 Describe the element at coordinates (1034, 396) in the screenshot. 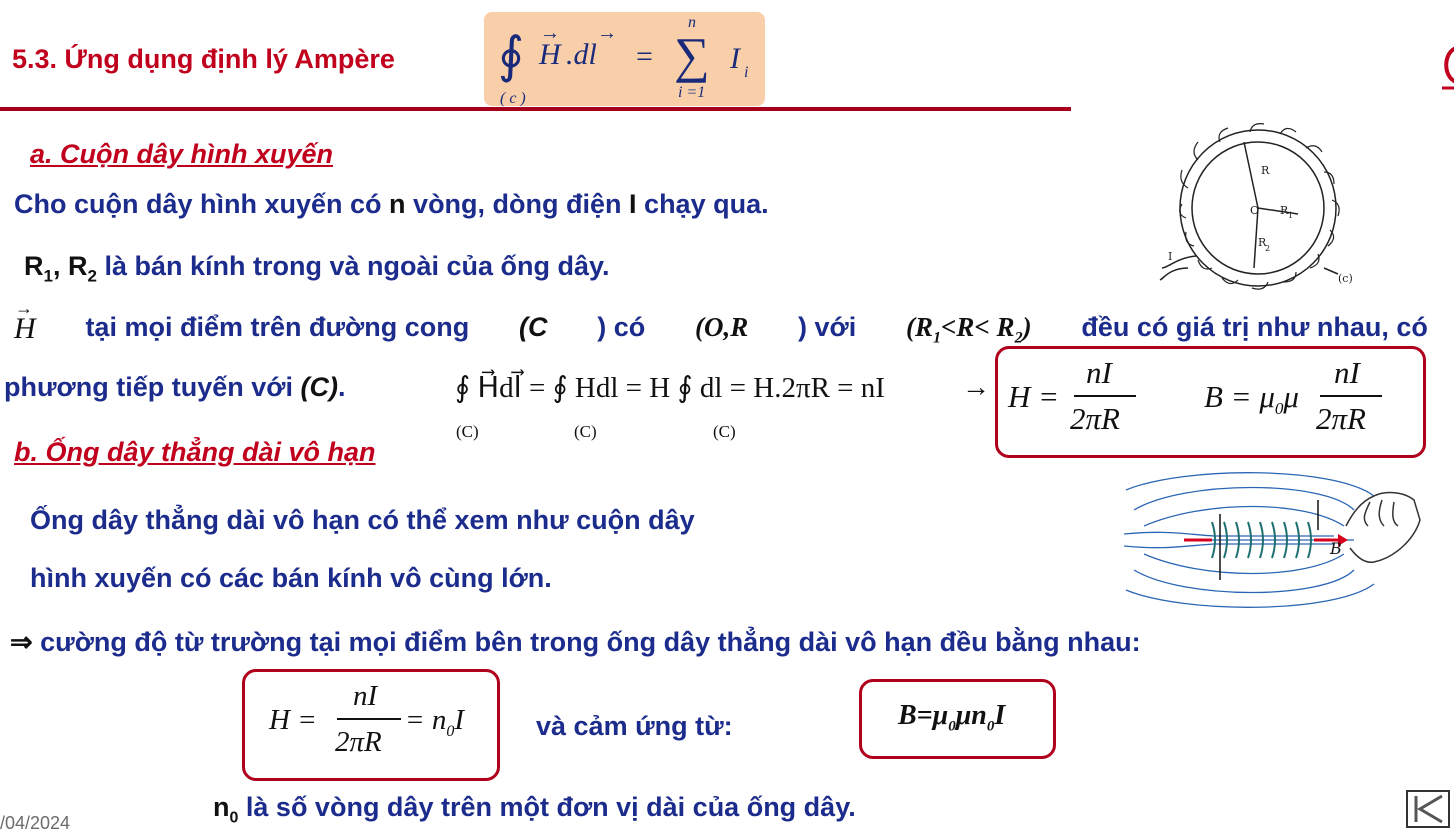

I see `result-H-lhs: H =` at that location.